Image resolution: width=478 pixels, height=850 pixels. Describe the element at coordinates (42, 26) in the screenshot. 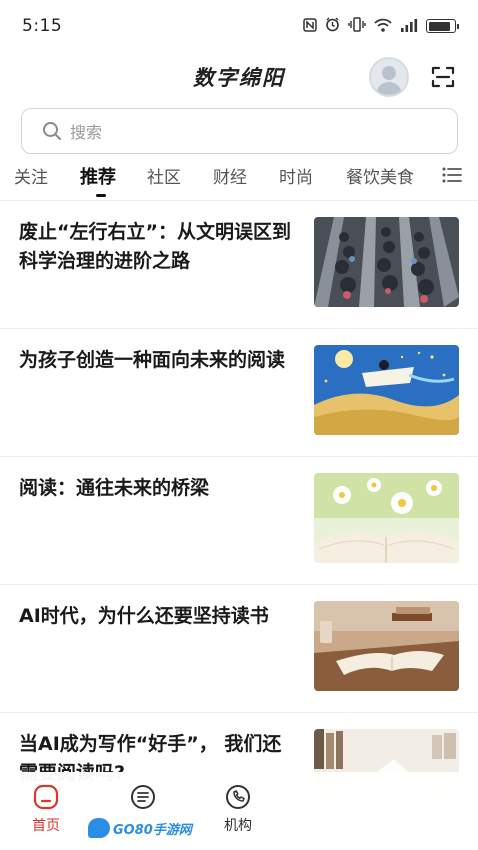

I see `status-time: 5:15` at that location.